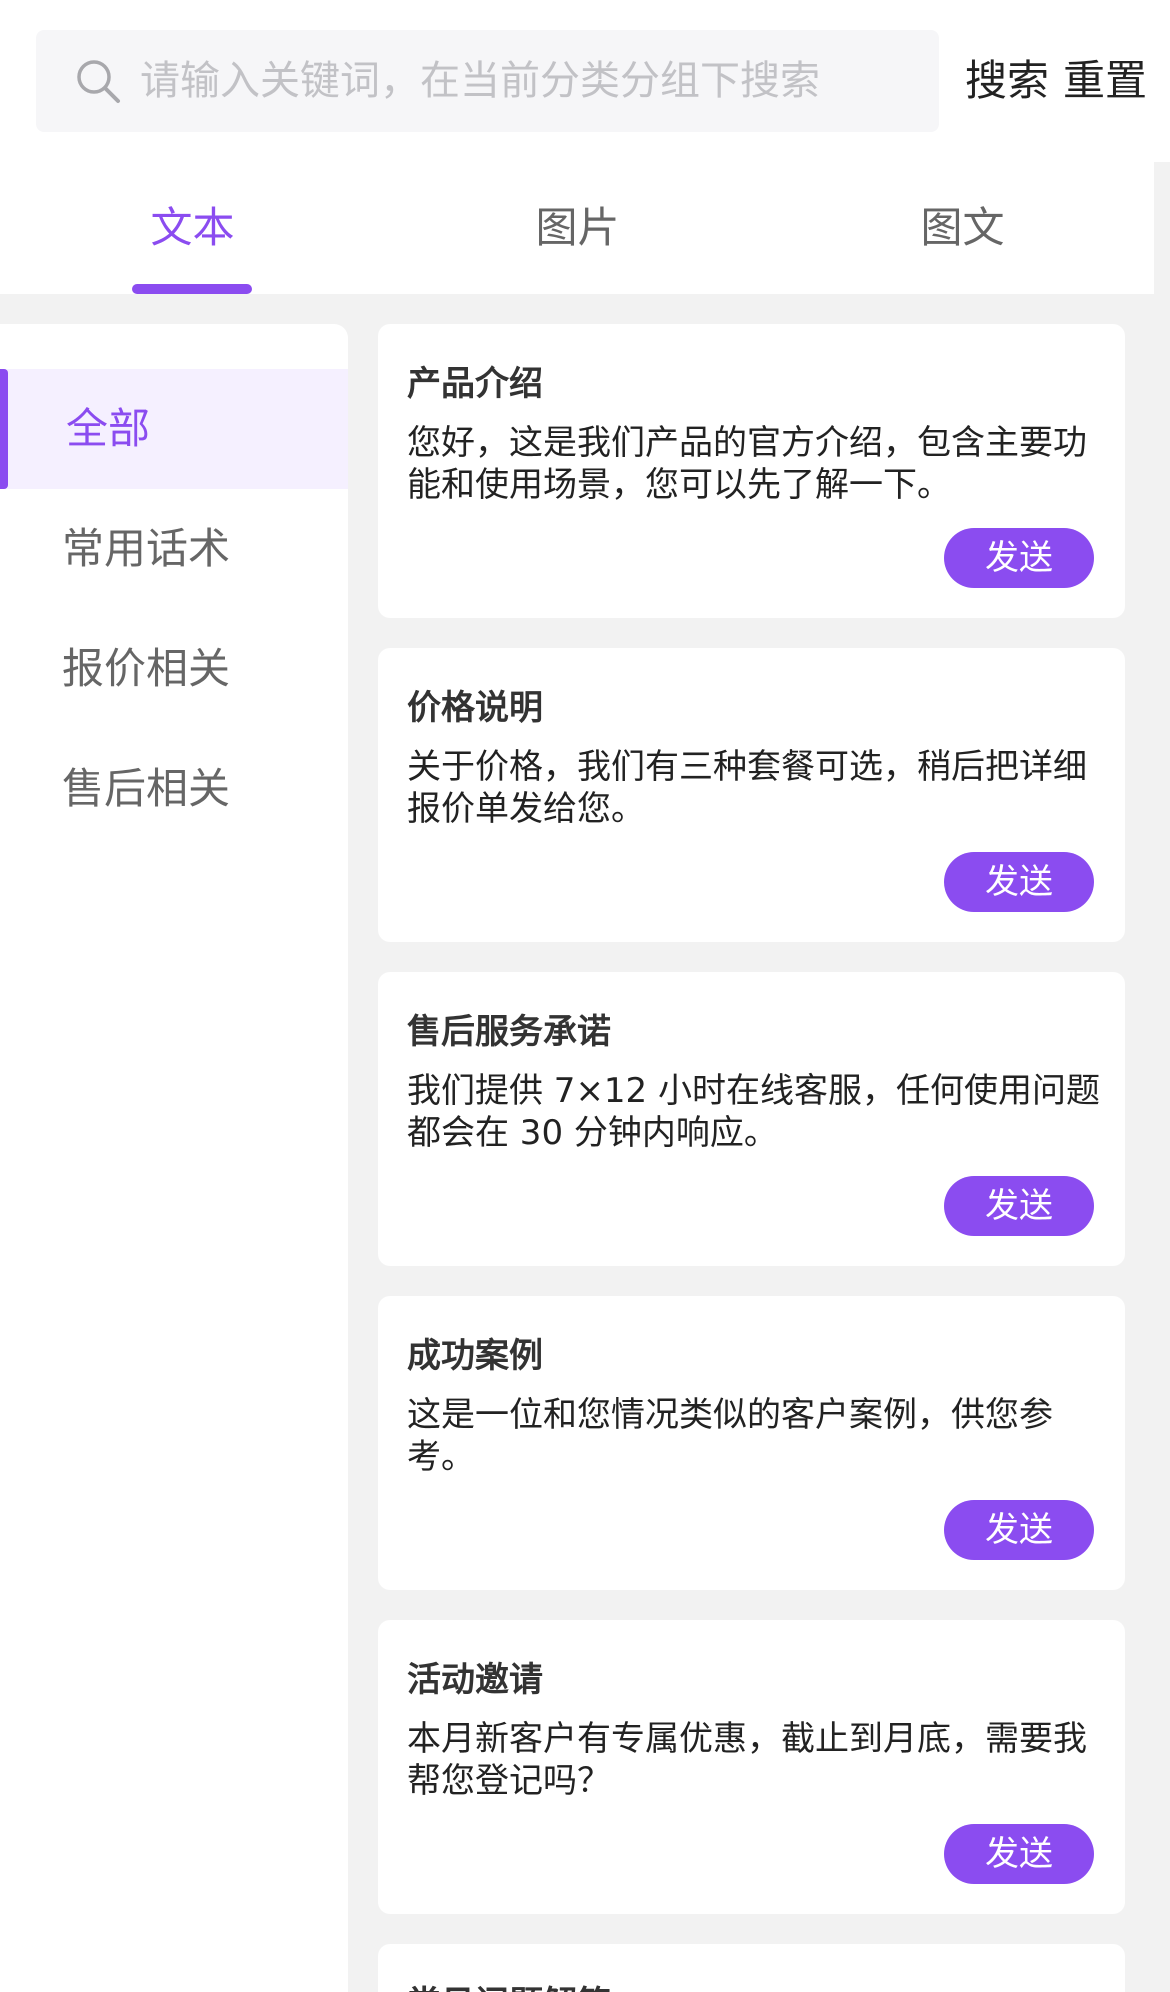  What do you see at coordinates (192, 289) in the screenshot?
I see `active-tab-indicator` at bounding box center [192, 289].